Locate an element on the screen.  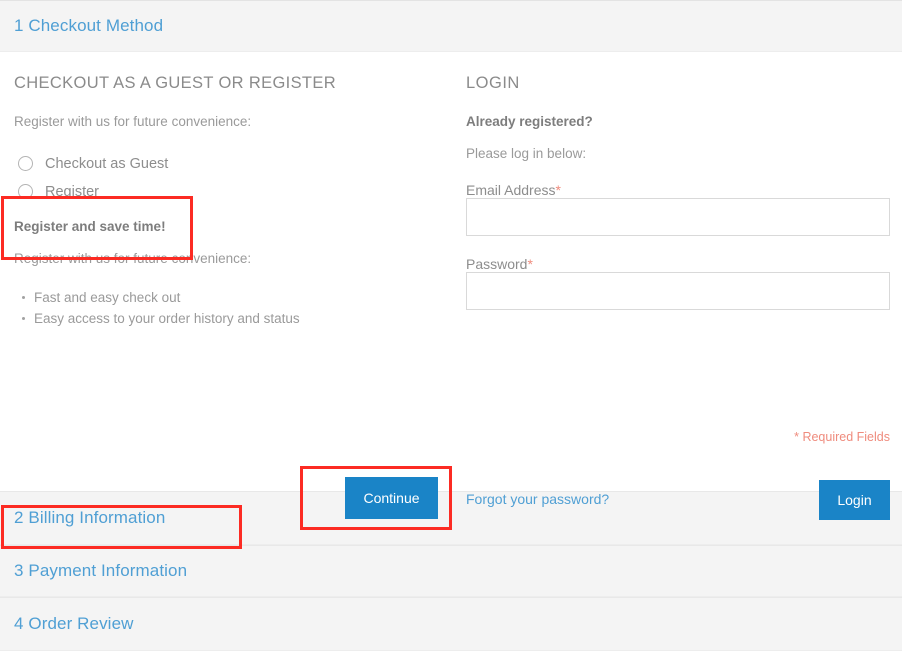
checkout-method-radio-group: Checkout as Guest Register is located at coordinates (229, 178).